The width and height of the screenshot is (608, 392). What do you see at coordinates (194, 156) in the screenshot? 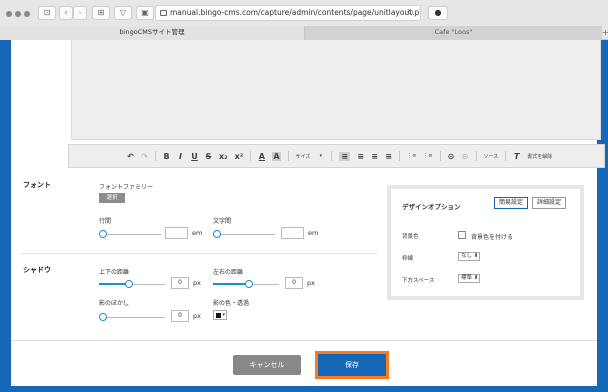
I see `underline-button: U` at bounding box center [194, 156].